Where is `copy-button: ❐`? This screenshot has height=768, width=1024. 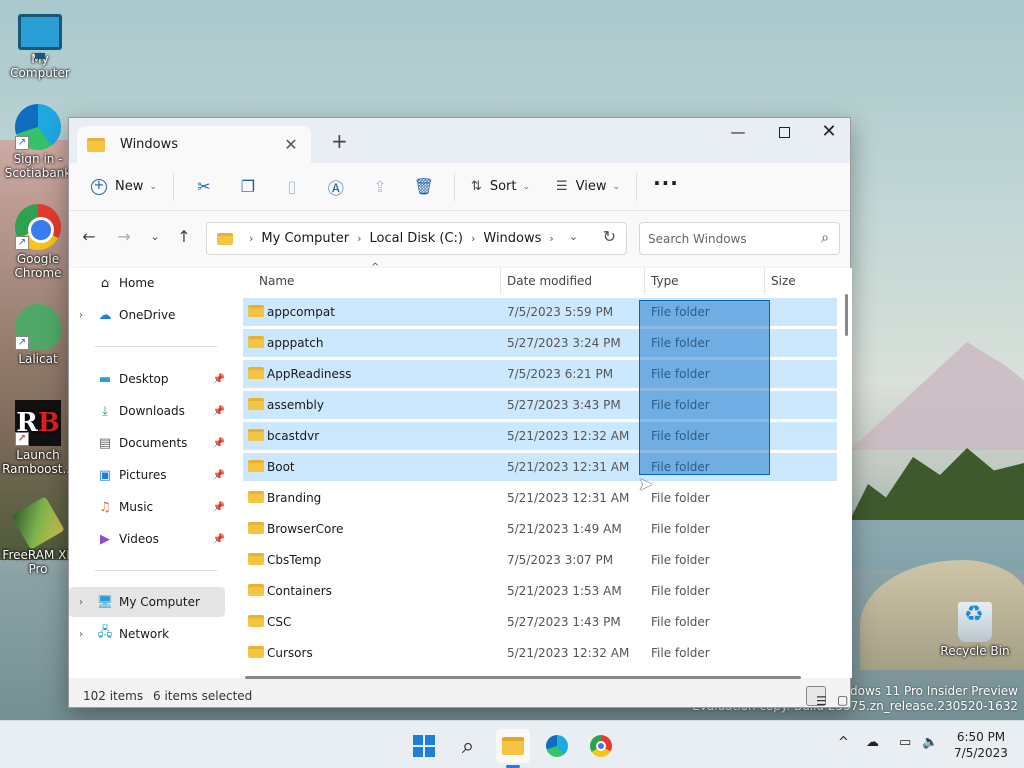 copy-button: ❐ is located at coordinates (248, 187).